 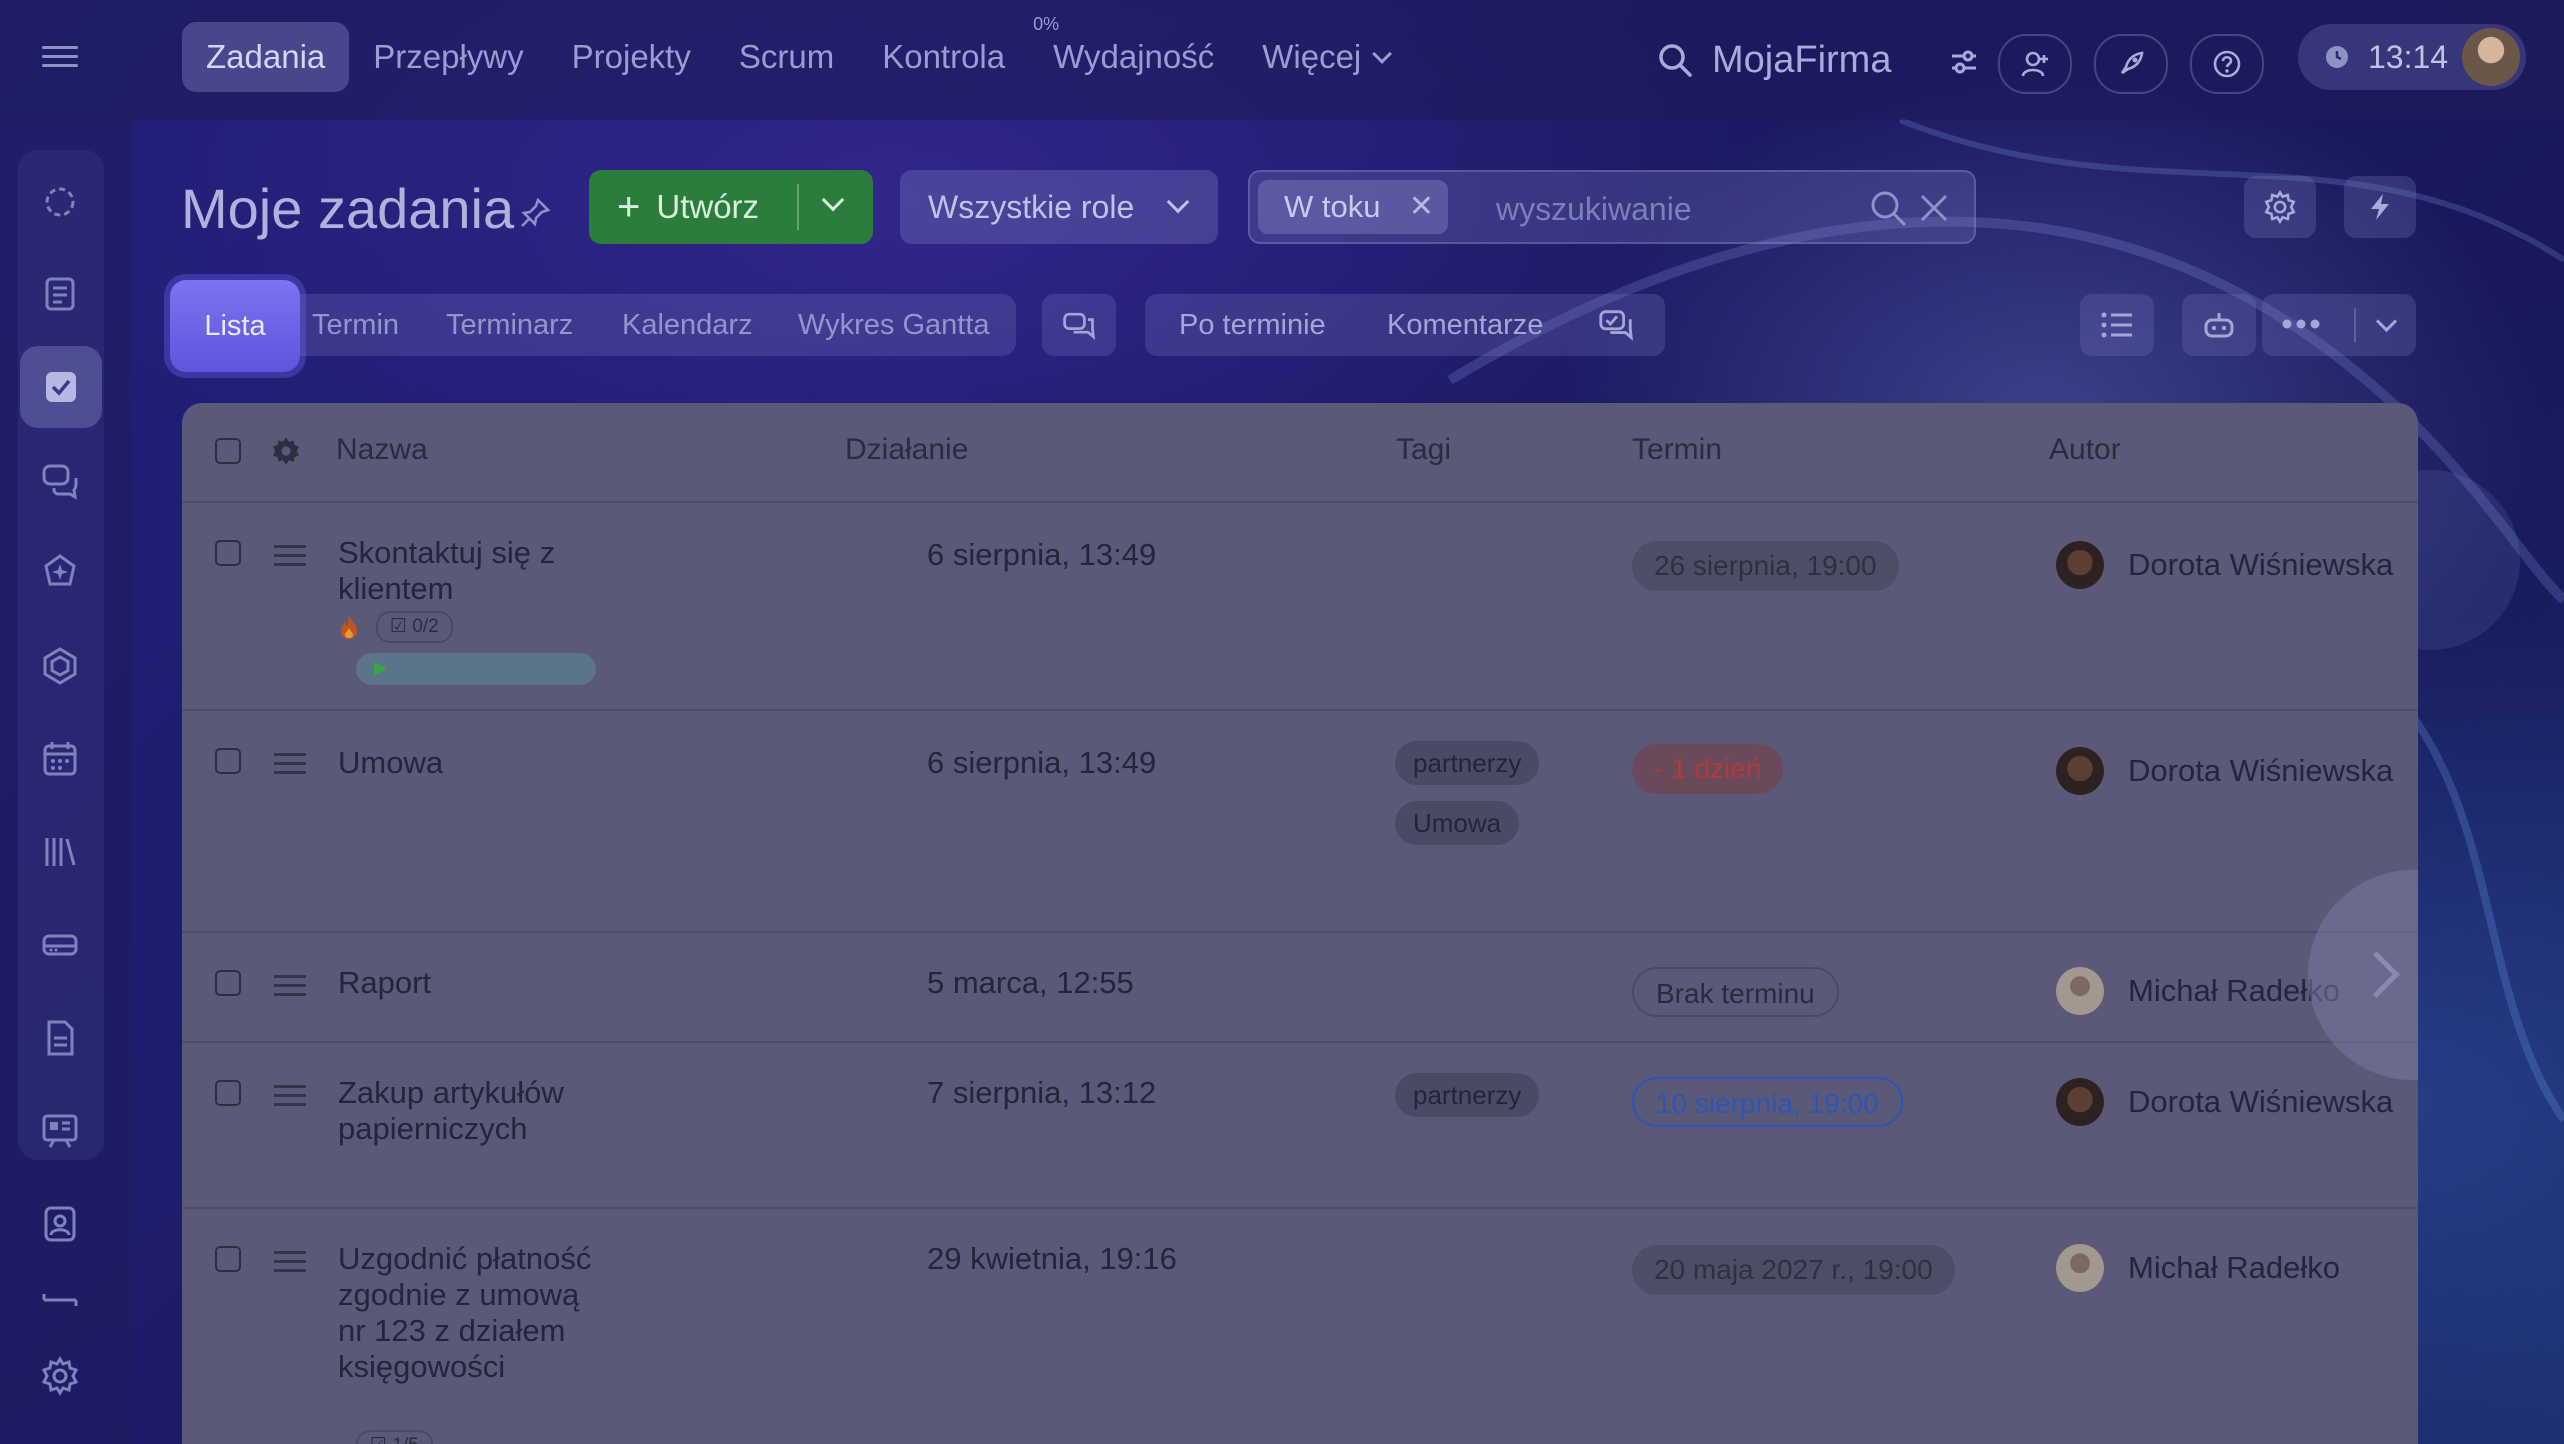 I want to click on knowledge-icon, so click(x=60, y=852).